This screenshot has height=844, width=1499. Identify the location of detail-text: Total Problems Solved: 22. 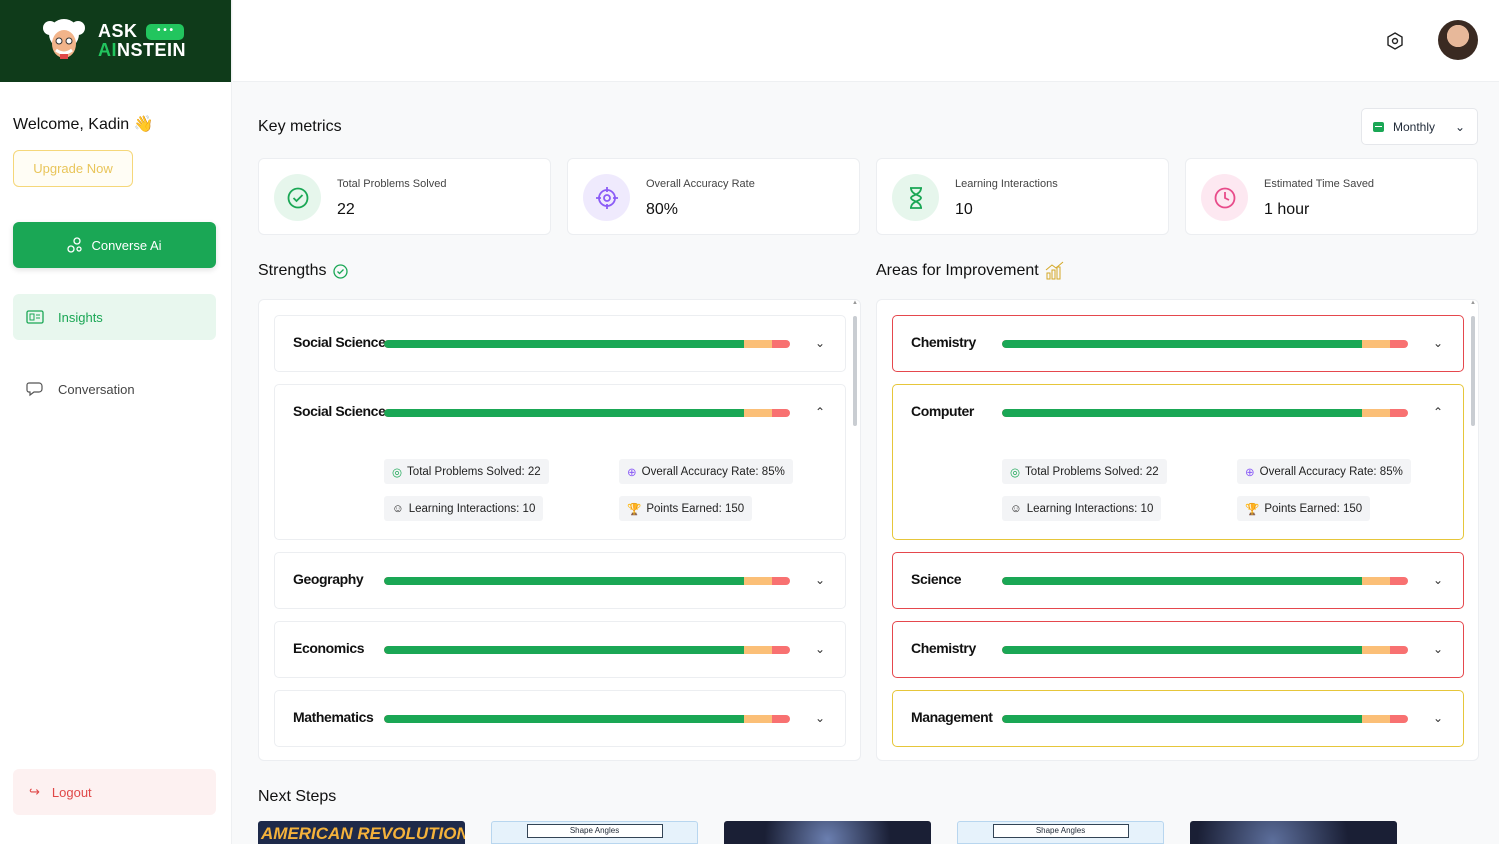
(1092, 471).